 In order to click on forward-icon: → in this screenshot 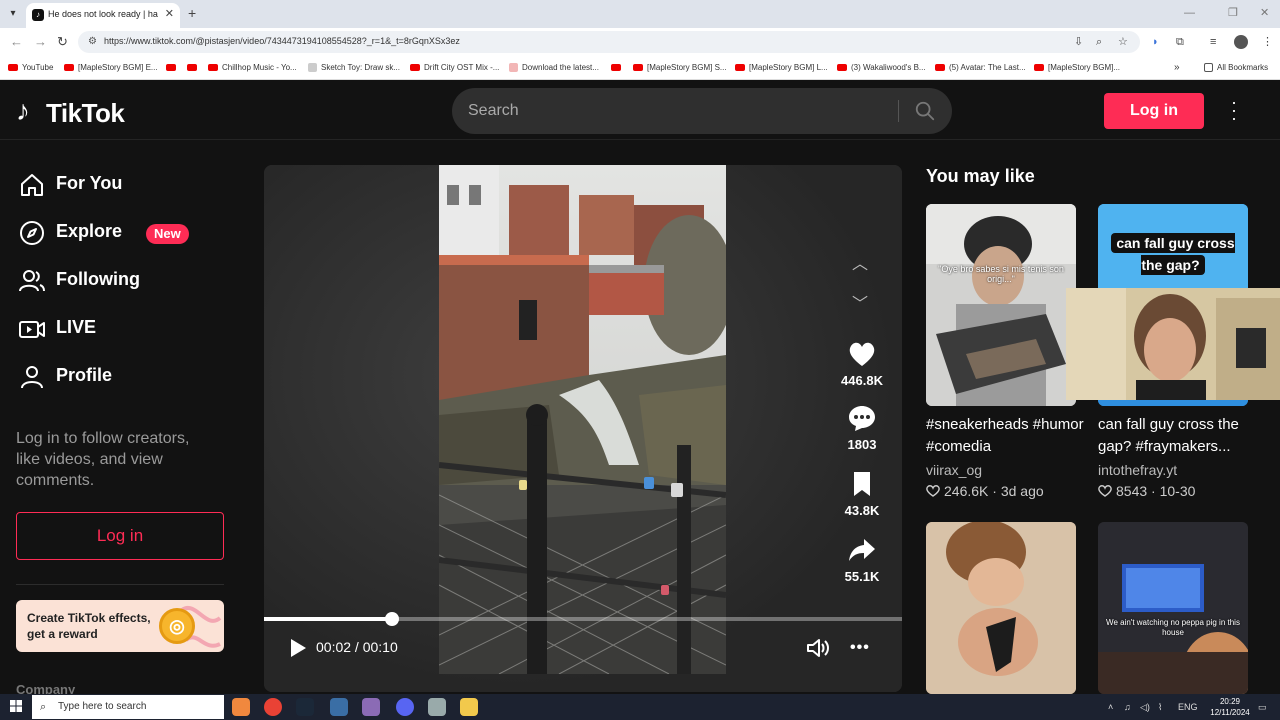, I will do `click(40, 42)`.